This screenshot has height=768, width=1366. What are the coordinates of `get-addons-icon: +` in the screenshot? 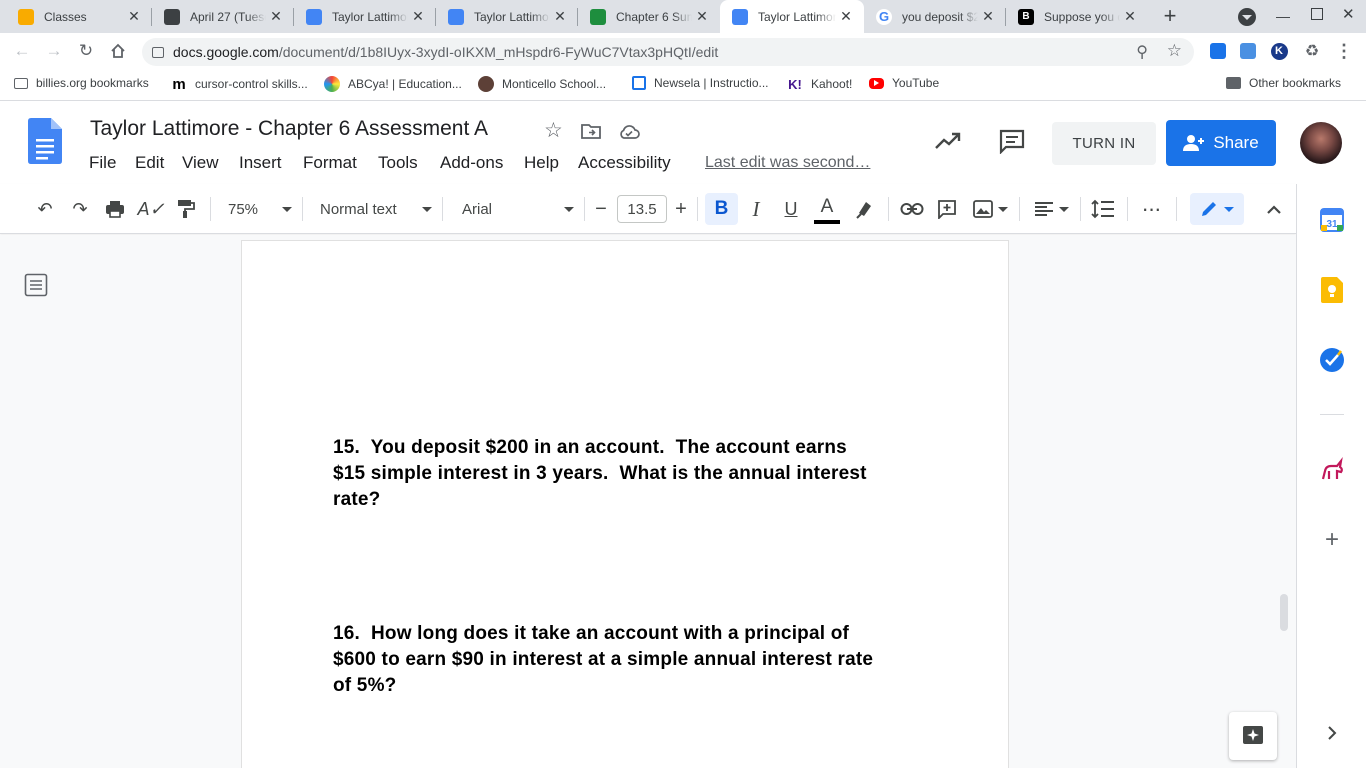 It's located at (1332, 540).